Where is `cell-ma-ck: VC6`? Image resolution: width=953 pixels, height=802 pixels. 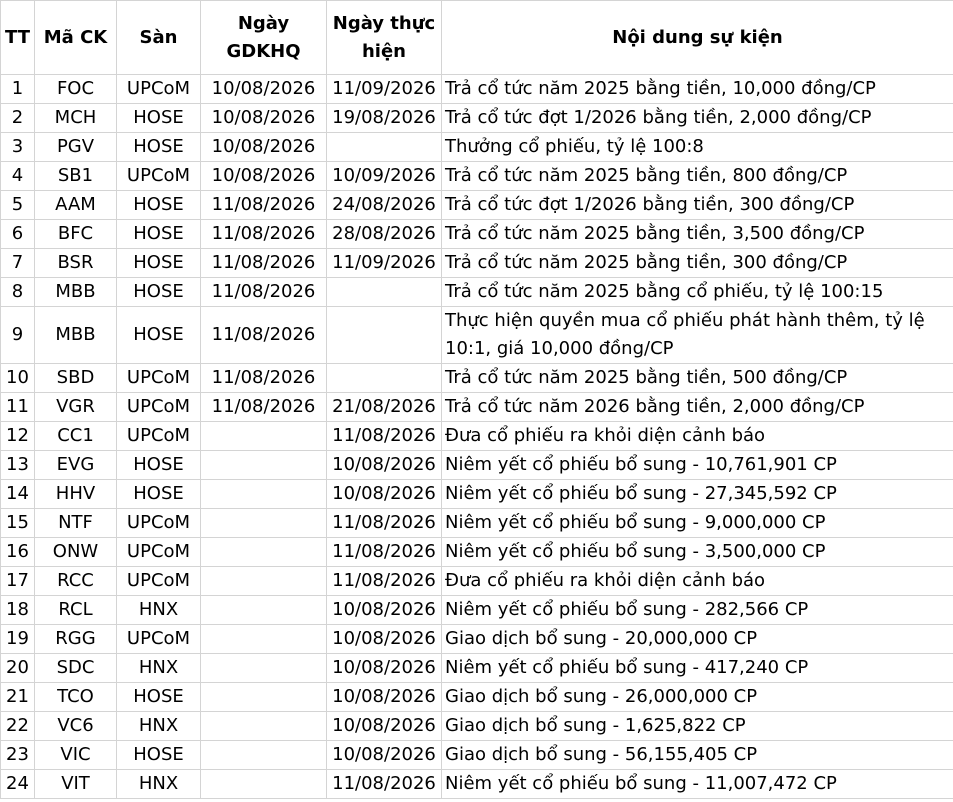 cell-ma-ck: VC6 is located at coordinates (75, 726).